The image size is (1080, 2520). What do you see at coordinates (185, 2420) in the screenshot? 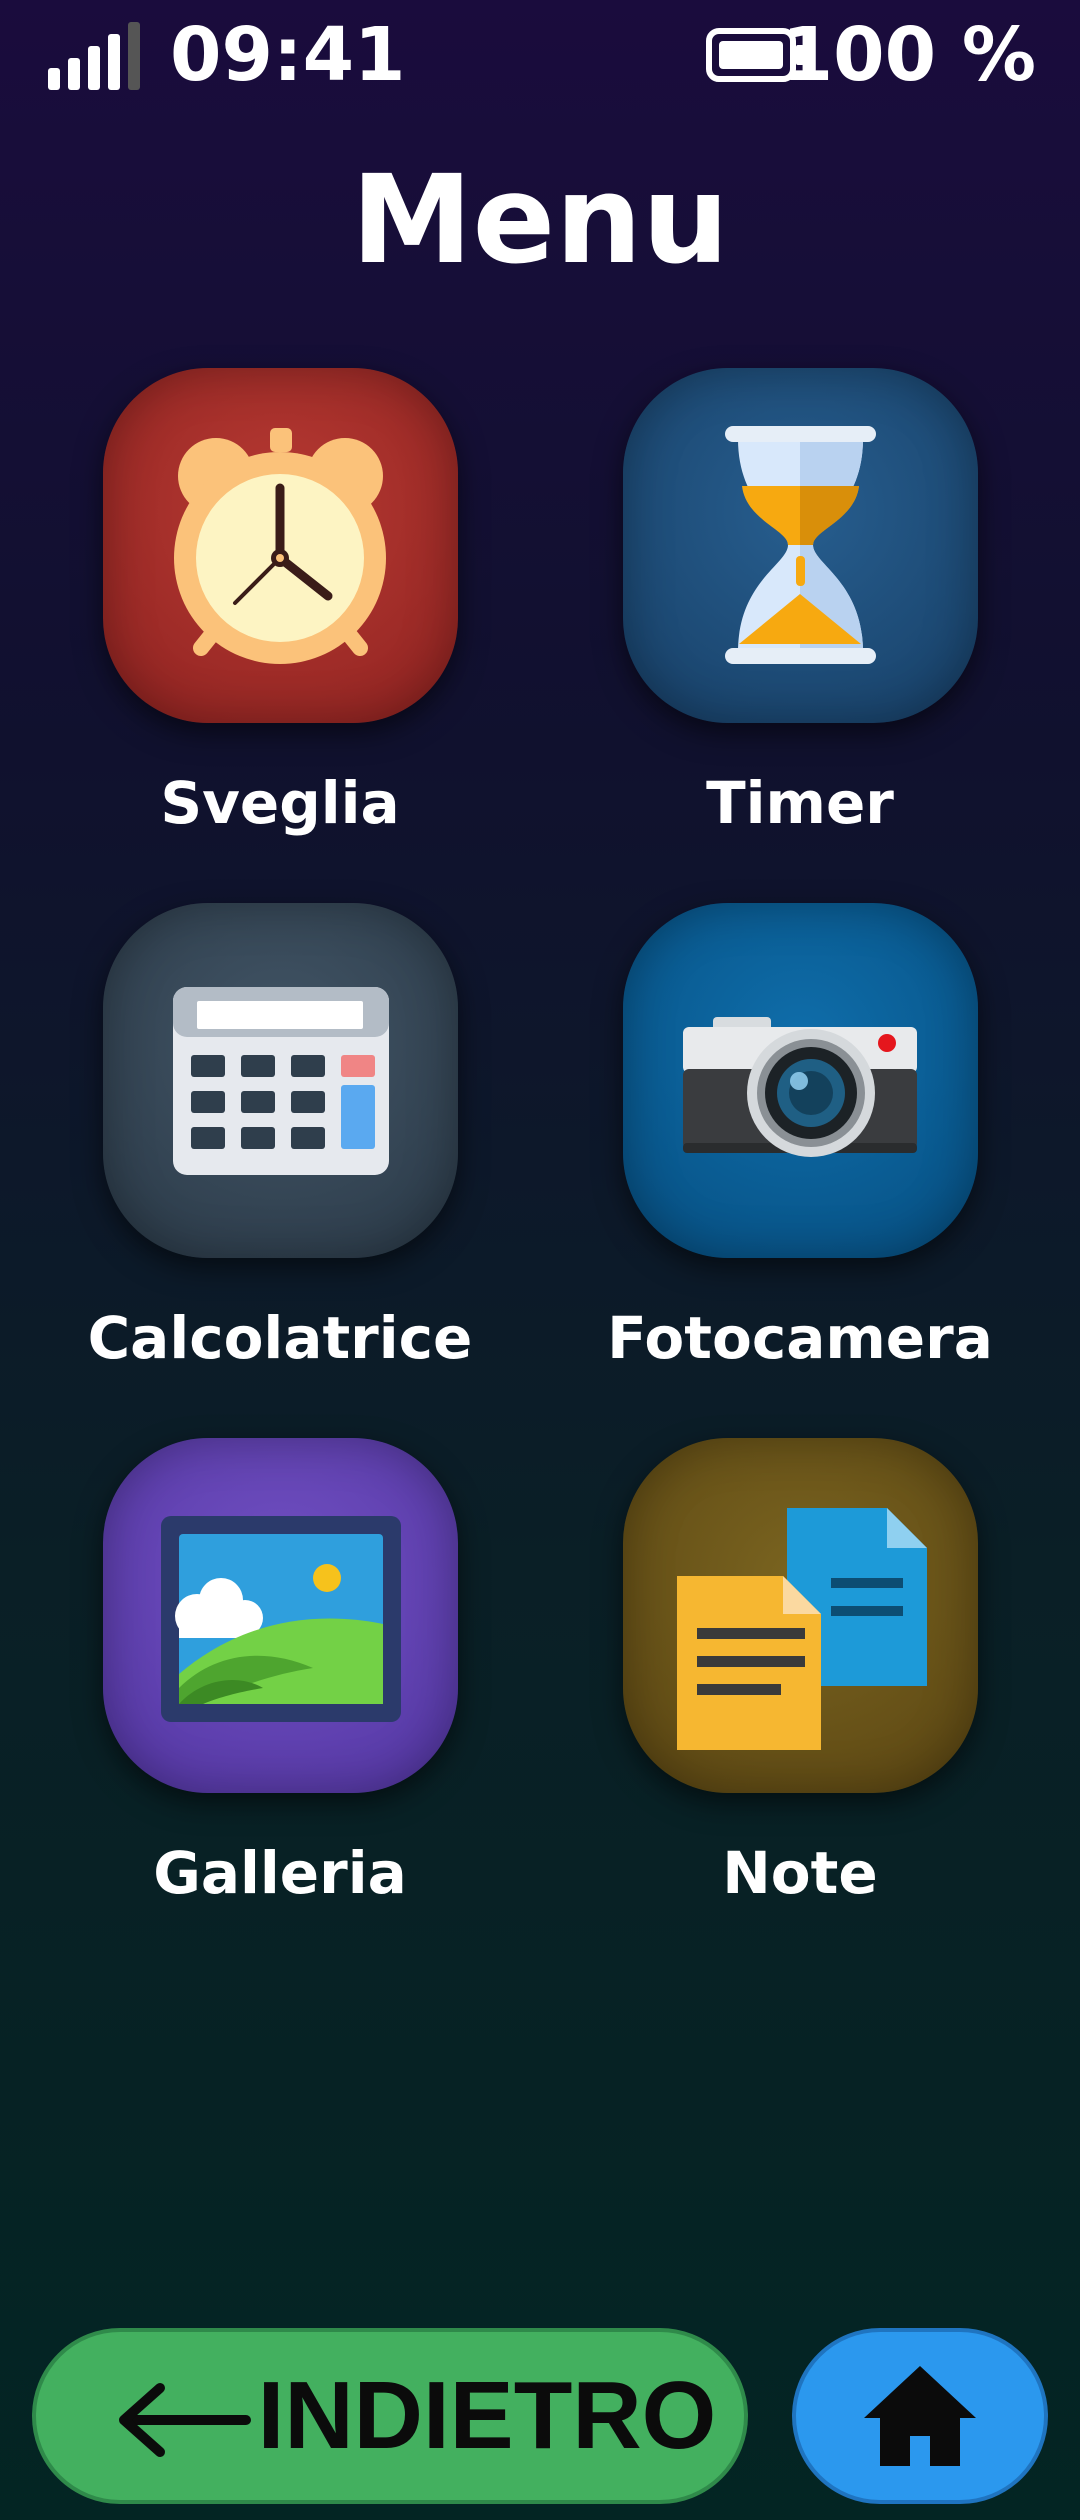
I see `arrow-left-icon` at bounding box center [185, 2420].